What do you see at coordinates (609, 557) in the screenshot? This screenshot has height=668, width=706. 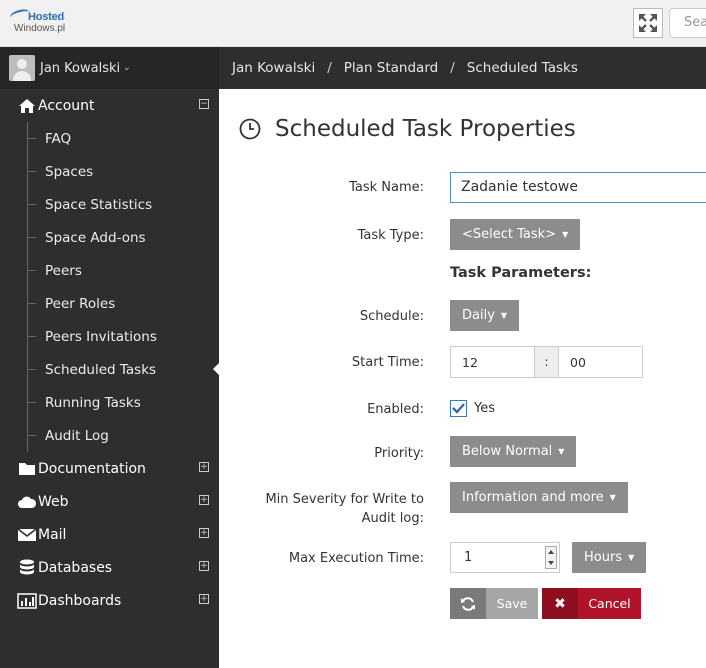 I see `max-execution-unit-dropdown: Hours ▼` at bounding box center [609, 557].